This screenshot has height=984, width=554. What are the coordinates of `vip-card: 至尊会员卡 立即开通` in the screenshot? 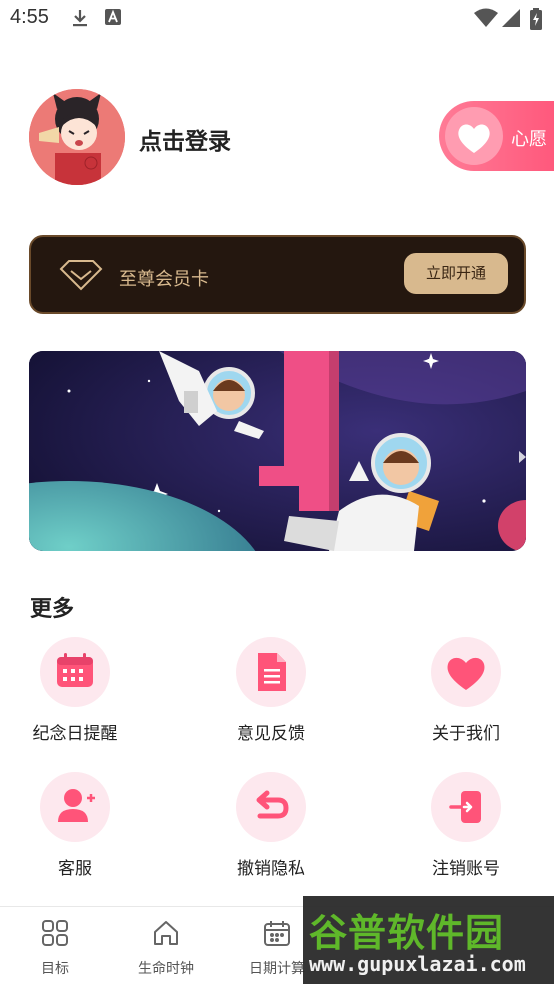 It's located at (277, 274).